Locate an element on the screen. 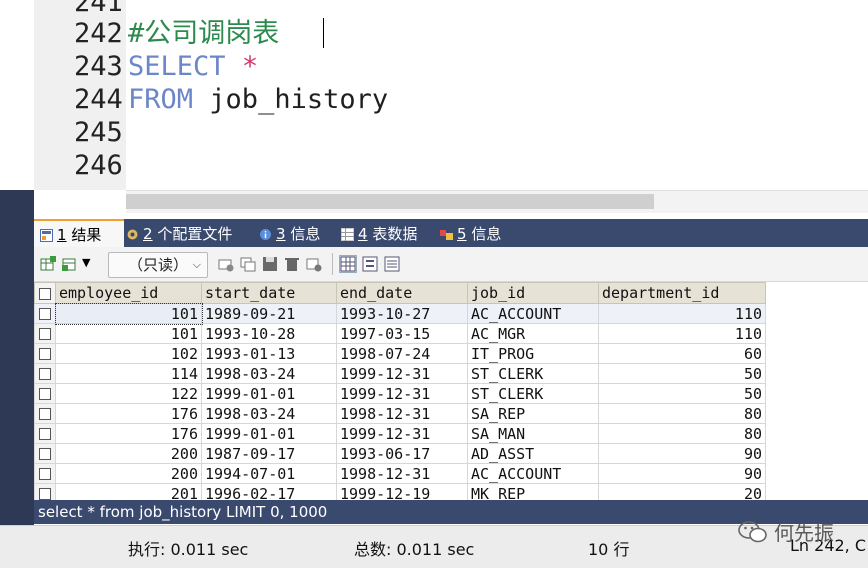 The image size is (868, 568). table-row: 101 1993-10-28 1997-03-15 AC_MGR 110 is located at coordinates (400, 333).